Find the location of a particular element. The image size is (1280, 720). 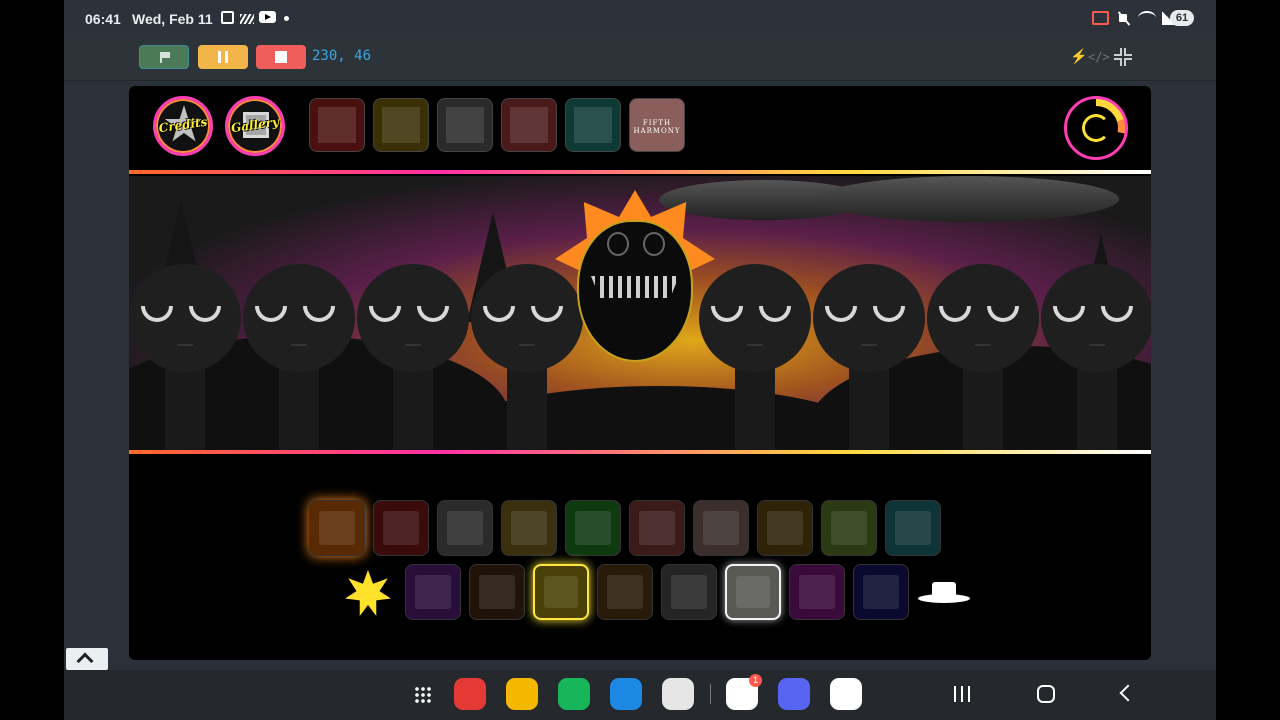

sound-green-swirl-icon is located at coordinates (593, 528).